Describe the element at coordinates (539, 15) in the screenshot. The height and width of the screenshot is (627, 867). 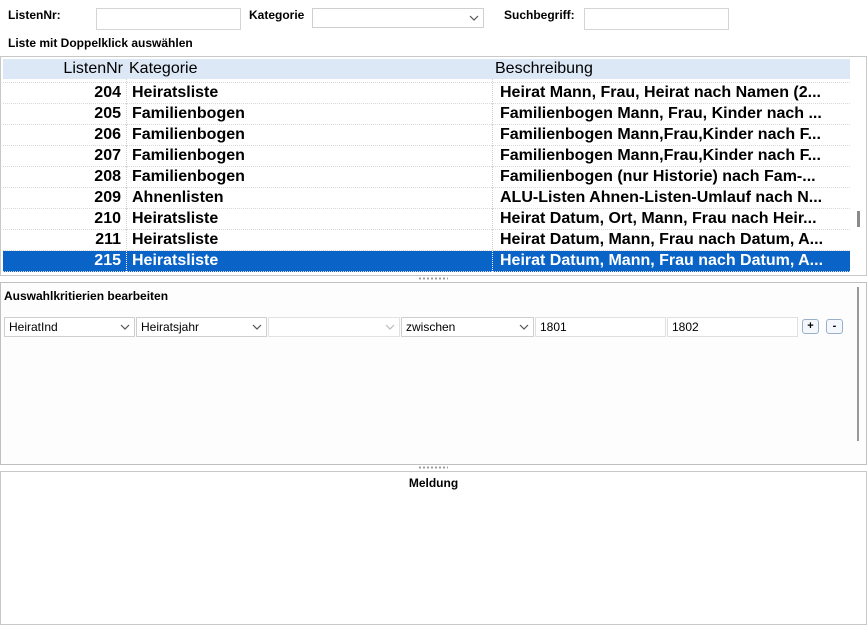
I see `suchbegriff-label: Suchbegriff:` at that location.